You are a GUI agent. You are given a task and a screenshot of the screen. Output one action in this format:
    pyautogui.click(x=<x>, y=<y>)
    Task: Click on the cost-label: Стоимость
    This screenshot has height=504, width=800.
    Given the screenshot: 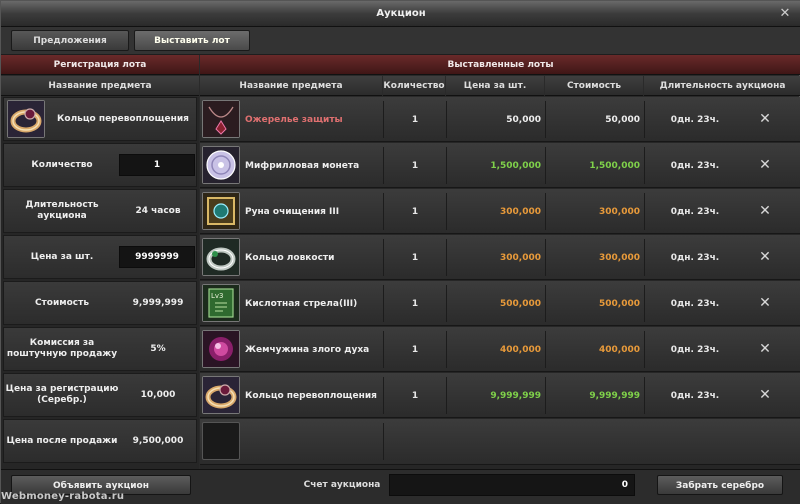 What is the action you would take?
    pyautogui.click(x=62, y=302)
    